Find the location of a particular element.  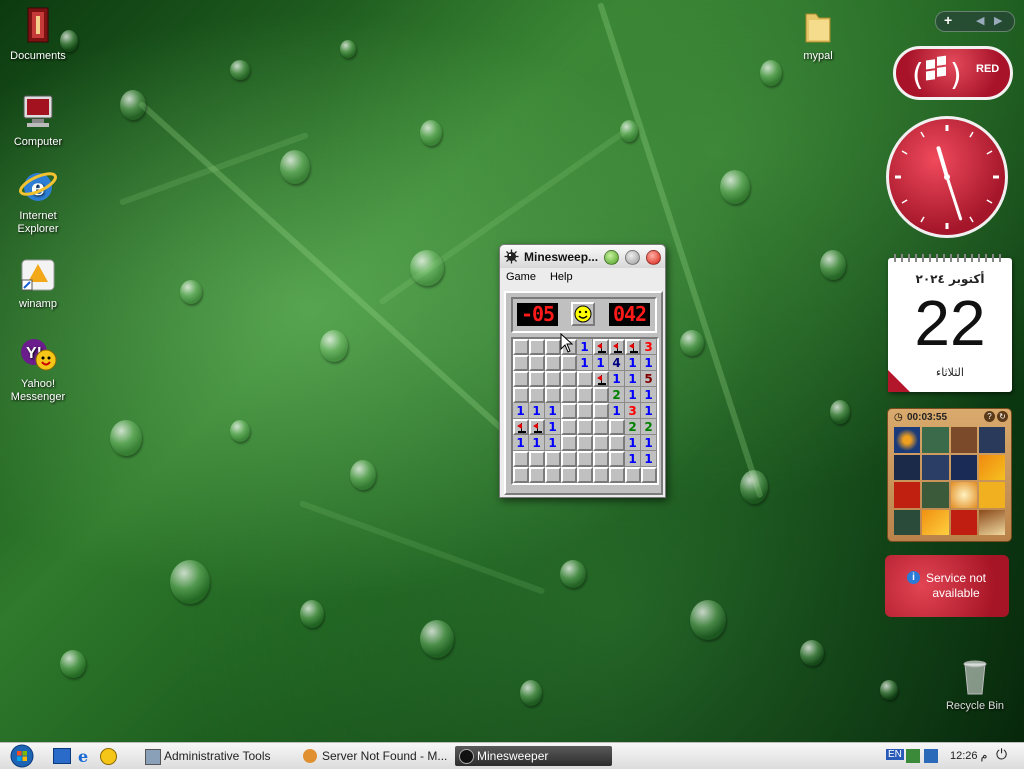

number-cell: 5 is located at coordinates (649, 379).